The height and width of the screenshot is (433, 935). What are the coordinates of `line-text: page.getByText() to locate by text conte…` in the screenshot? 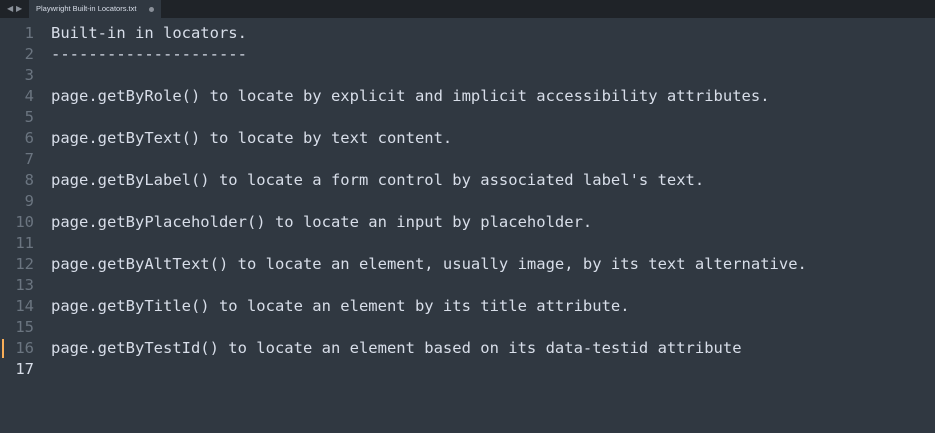 It's located at (251, 138).